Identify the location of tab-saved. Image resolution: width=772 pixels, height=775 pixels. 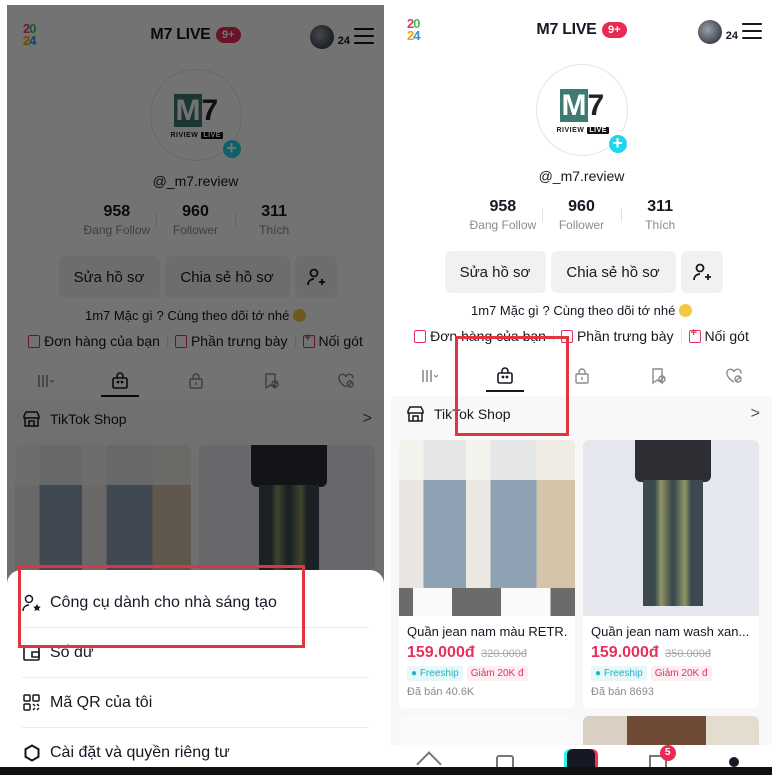
(658, 376).